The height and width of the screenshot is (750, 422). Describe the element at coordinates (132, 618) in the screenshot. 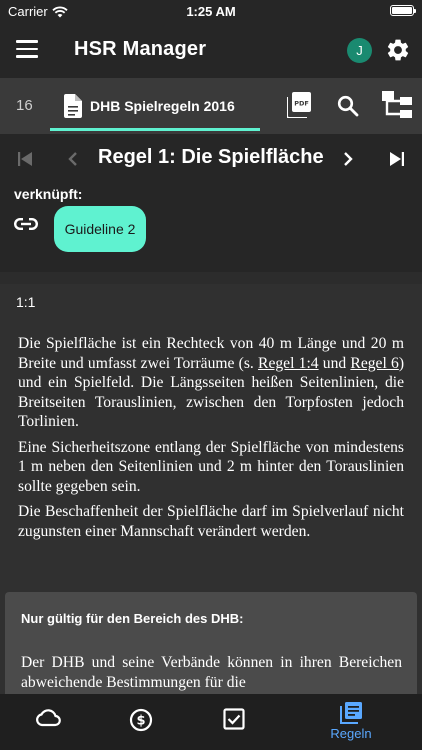

I see `note-heading: Nur gültig für den Bereich des DHB:` at that location.